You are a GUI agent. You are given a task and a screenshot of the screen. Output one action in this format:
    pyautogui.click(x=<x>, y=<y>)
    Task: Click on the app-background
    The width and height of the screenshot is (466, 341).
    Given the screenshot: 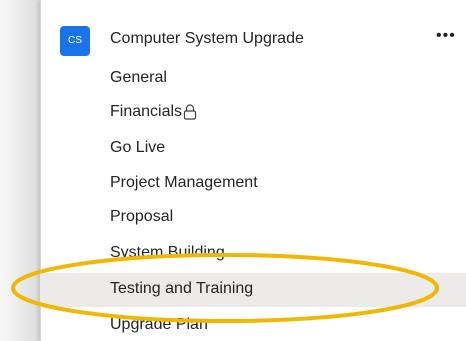 What is the action you would take?
    pyautogui.click(x=20, y=170)
    